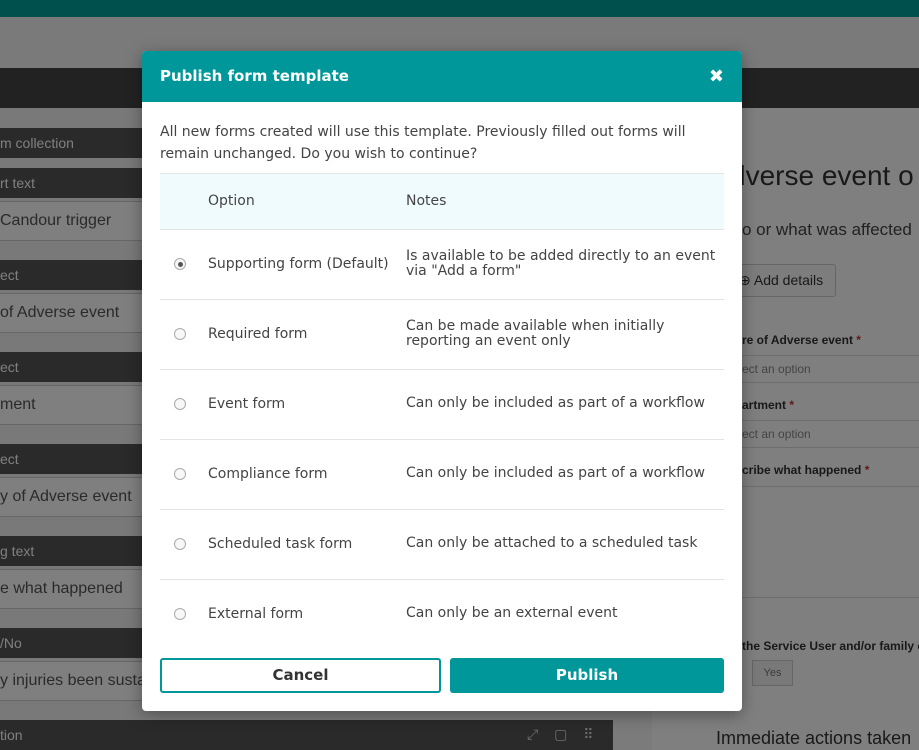  Describe the element at coordinates (280, 544) in the screenshot. I see `option-label: Scheduled task form` at that location.